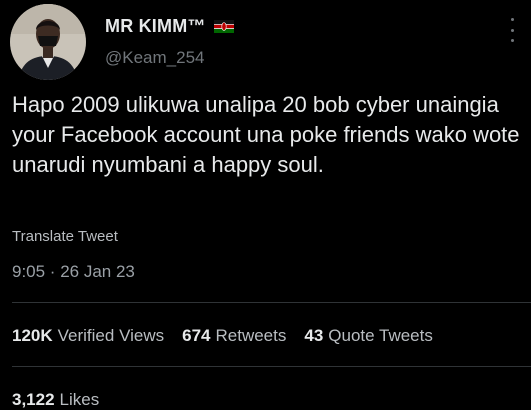 The height and width of the screenshot is (410, 531). What do you see at coordinates (314, 335) in the screenshot?
I see `quote-tweets-count: 43` at bounding box center [314, 335].